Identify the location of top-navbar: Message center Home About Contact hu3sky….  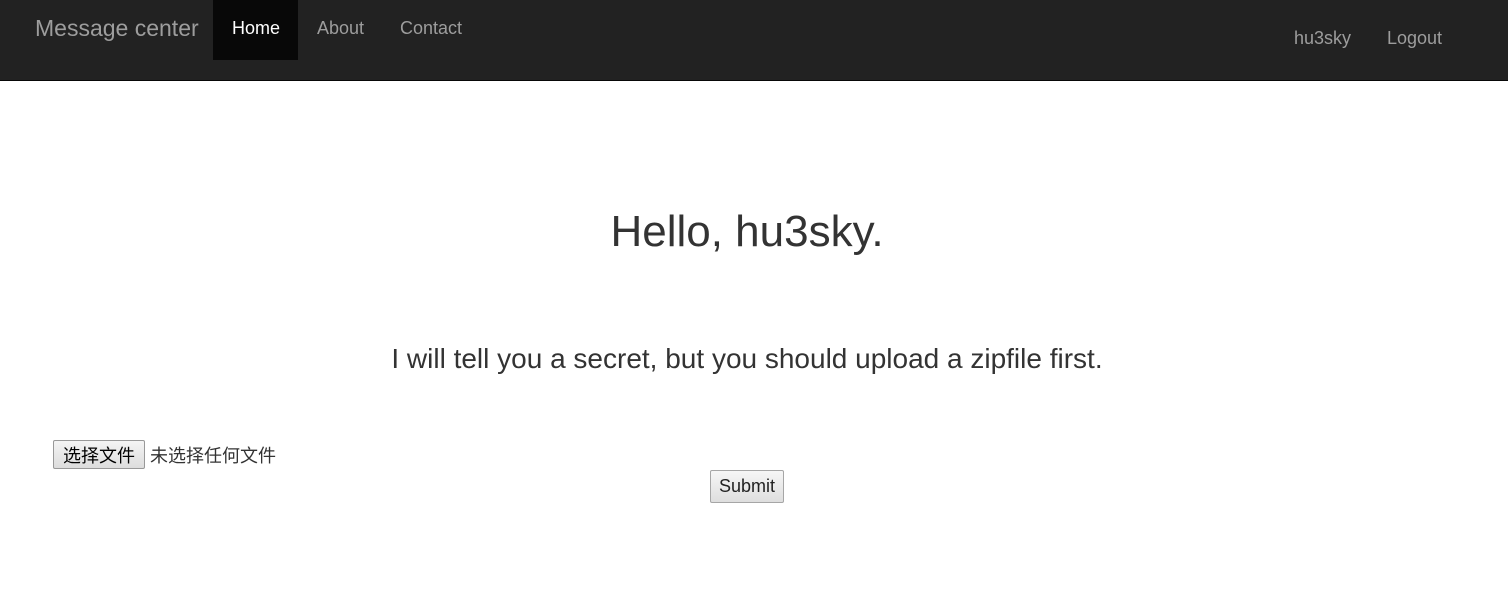
(754, 40).